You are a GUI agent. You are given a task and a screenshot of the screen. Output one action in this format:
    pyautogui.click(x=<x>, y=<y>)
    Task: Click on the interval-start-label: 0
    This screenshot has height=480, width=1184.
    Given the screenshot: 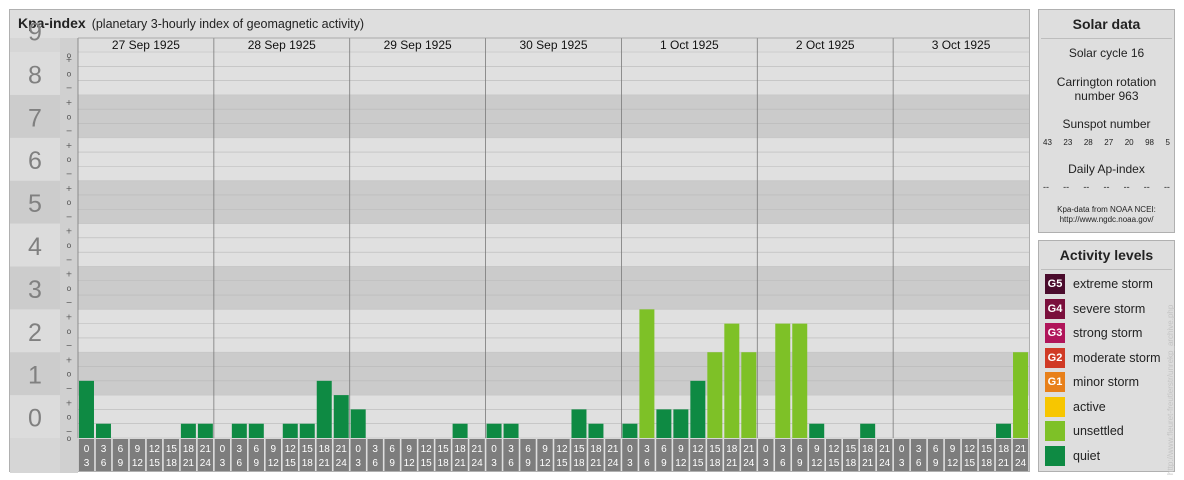 What is the action you would take?
    pyautogui.click(x=766, y=449)
    